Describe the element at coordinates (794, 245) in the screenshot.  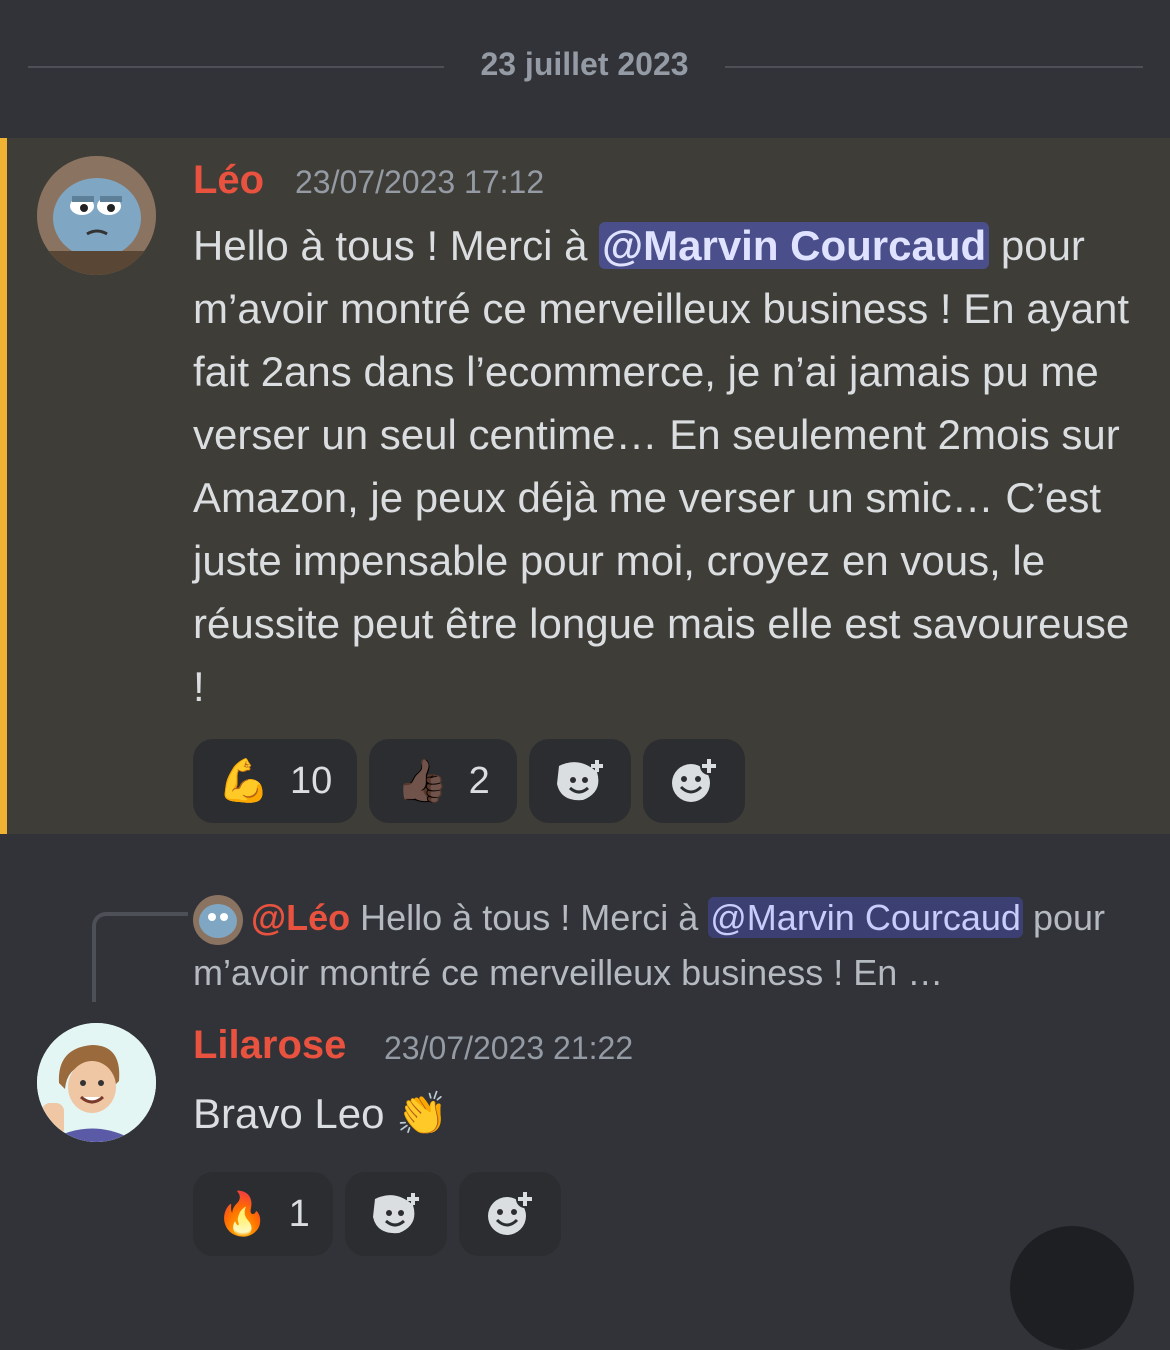
I see `mention-marvin: @Marvin Courcaud` at that location.